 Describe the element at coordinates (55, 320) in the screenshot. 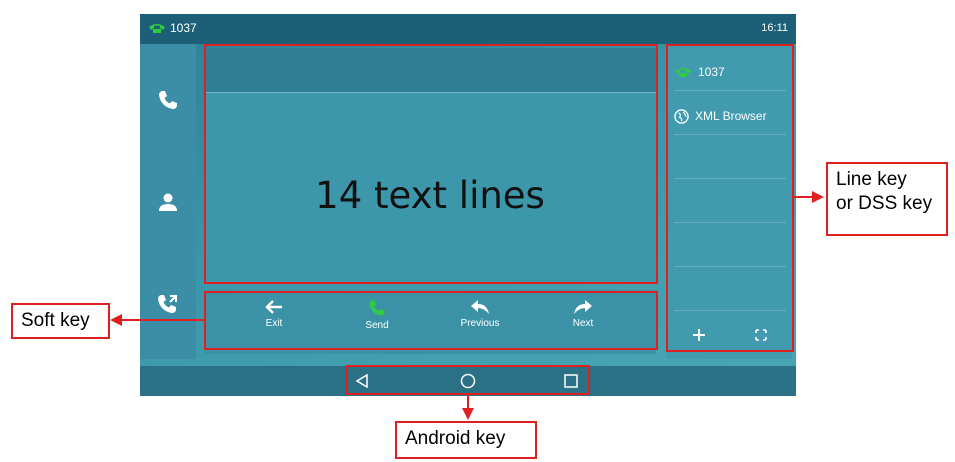

I see `callout-text: Soft key` at that location.